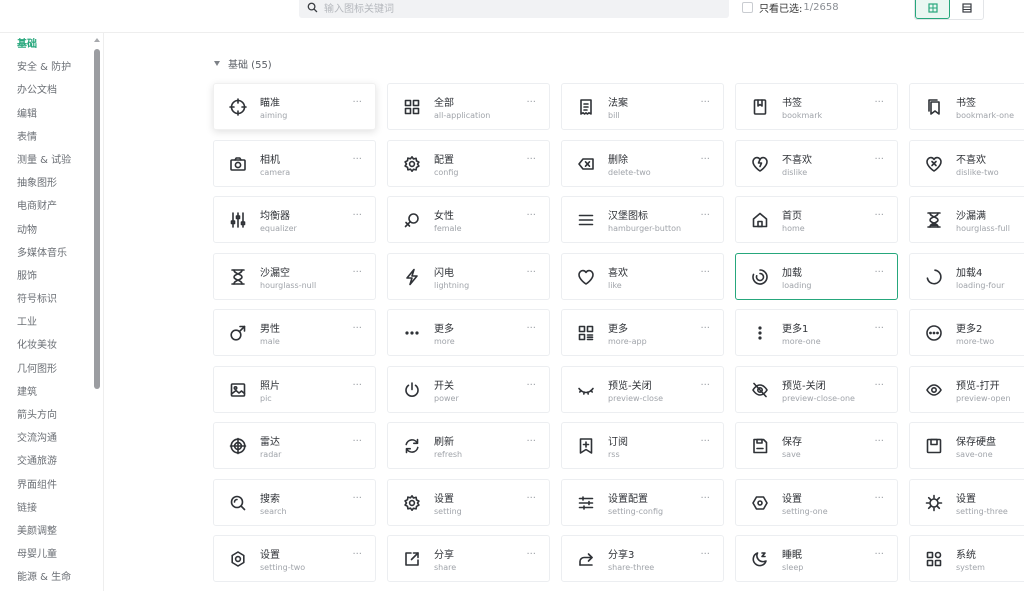  What do you see at coordinates (294, 219) in the screenshot?
I see `icon-card-equalizer: 均衡器 equalizer ···` at bounding box center [294, 219].